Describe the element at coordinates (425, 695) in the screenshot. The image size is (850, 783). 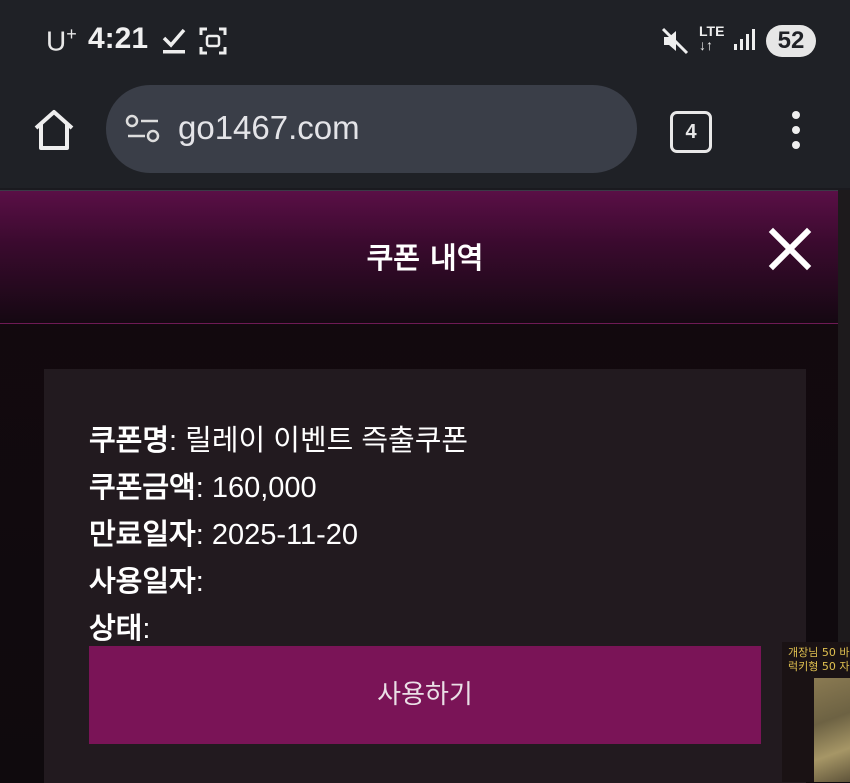
I see `use-coupon-button: 사용하기` at that location.